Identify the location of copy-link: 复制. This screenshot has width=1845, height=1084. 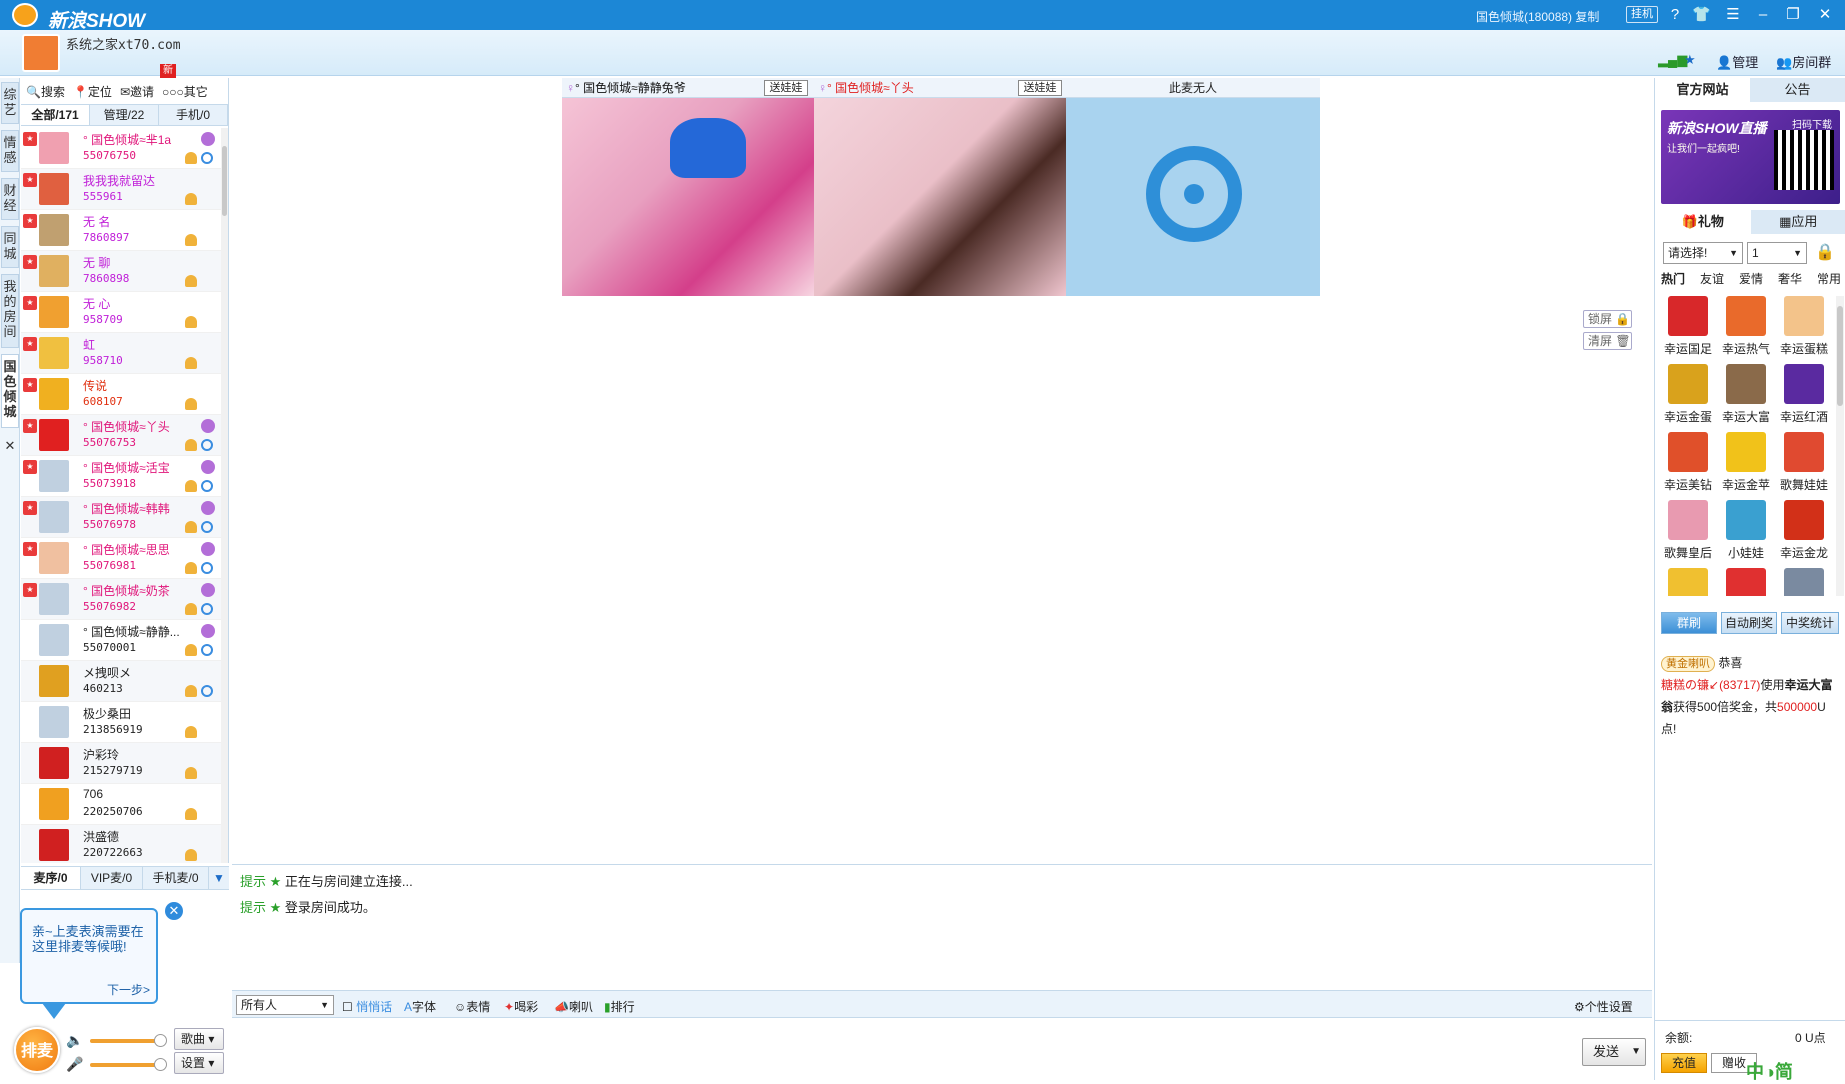
(1587, 17).